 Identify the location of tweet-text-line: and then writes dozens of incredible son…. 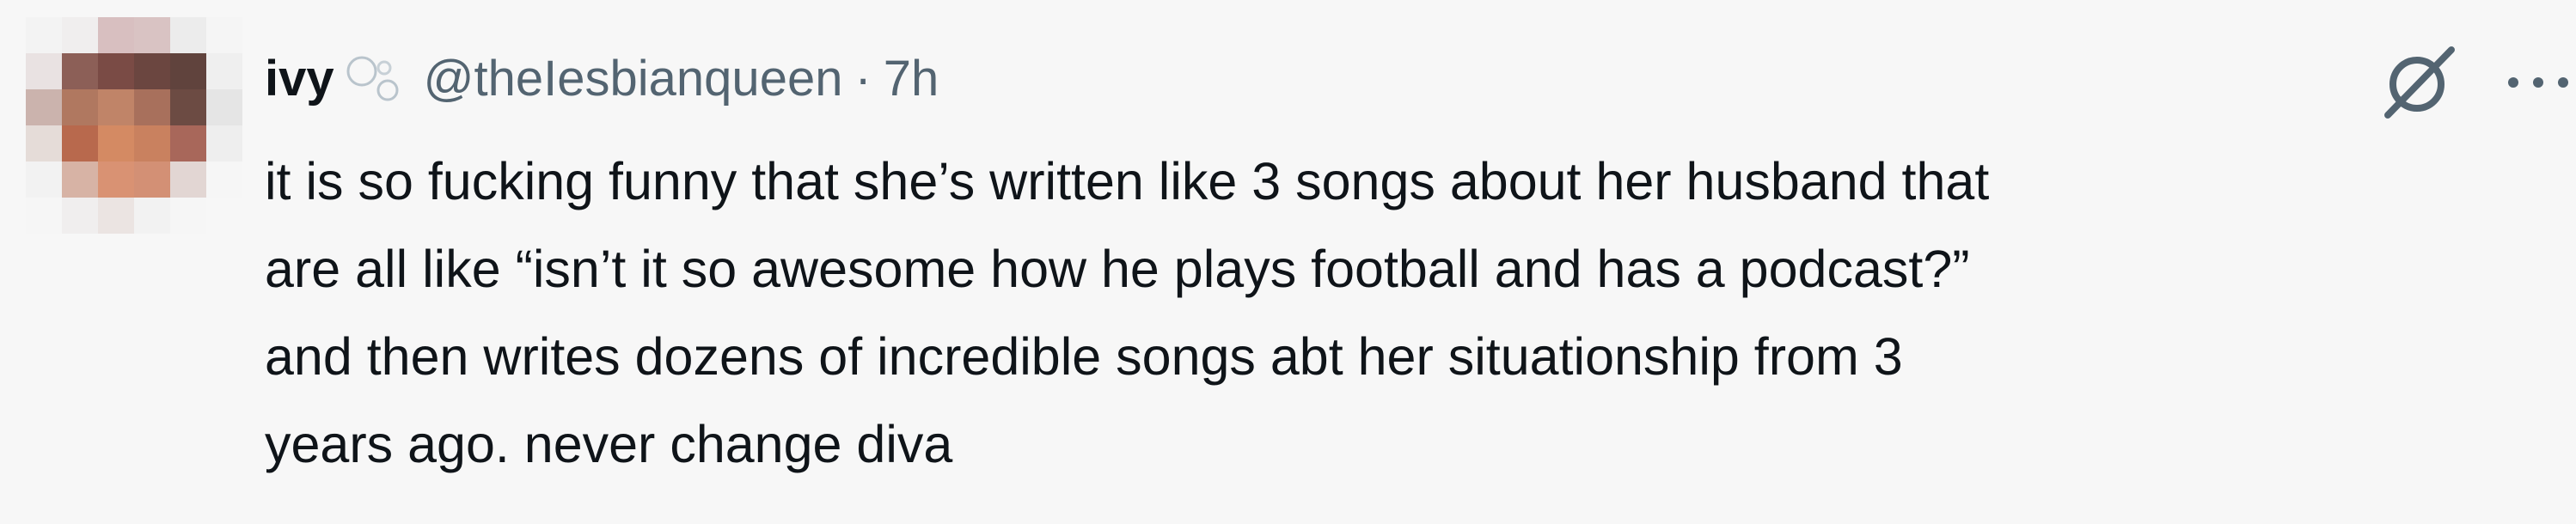
(1084, 356).